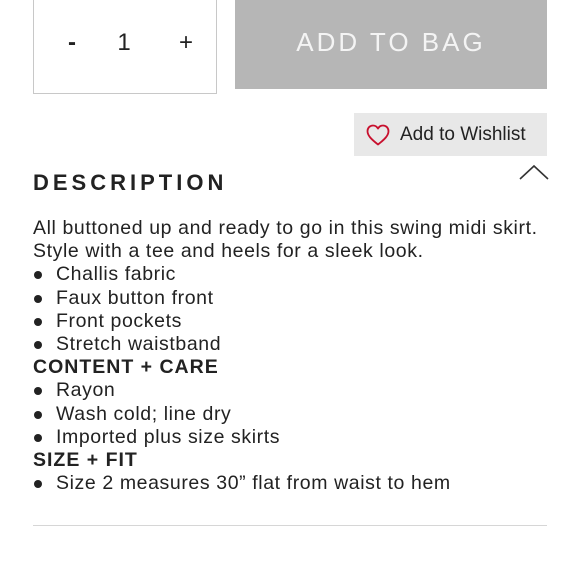  What do you see at coordinates (463, 134) in the screenshot?
I see `wishlist-label: Add to Wishlist` at bounding box center [463, 134].